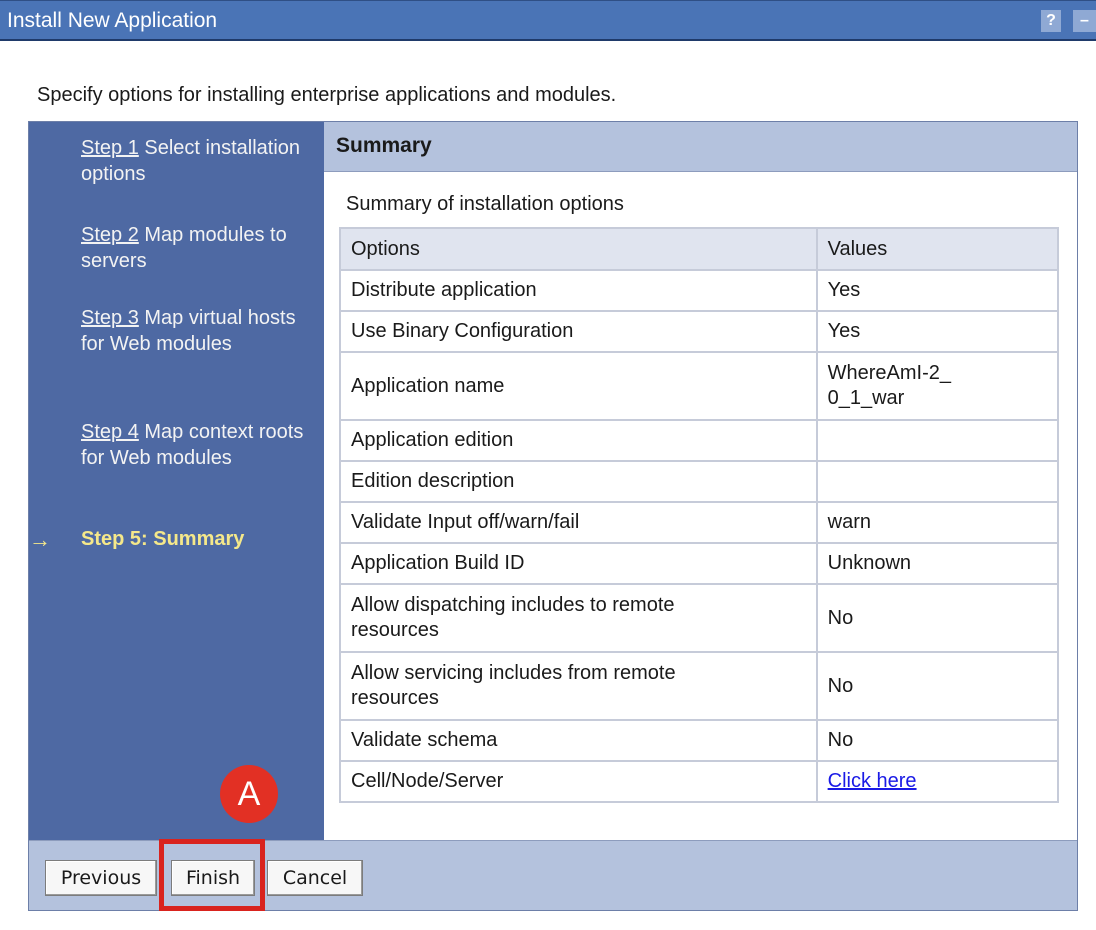 The width and height of the screenshot is (1096, 930). I want to click on step-2-link: Step 2, so click(110, 235).